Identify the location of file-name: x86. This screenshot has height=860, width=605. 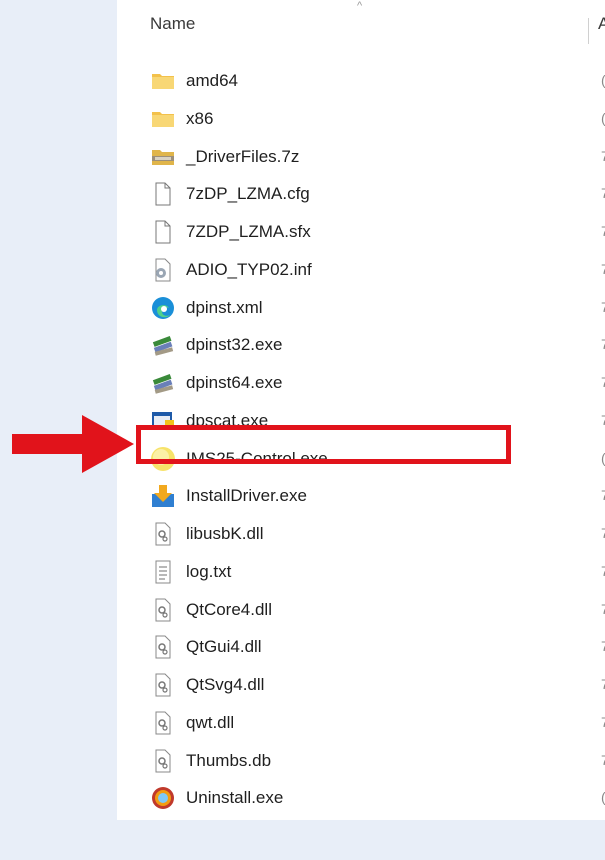
(200, 118).